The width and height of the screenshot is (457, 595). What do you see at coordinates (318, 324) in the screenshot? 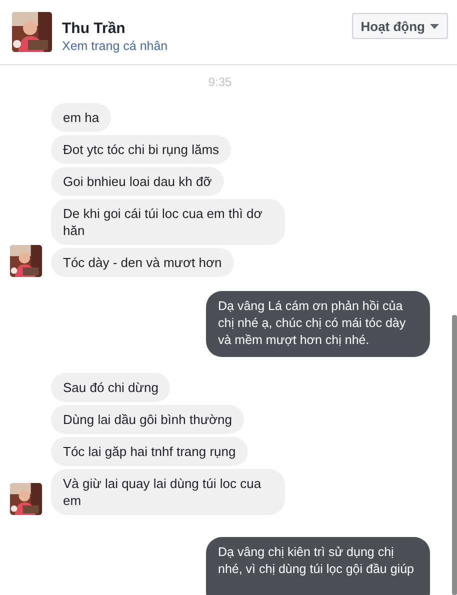
I see `message-bubble: Dạ vâng Lá cám ơn phản hồi của chị nhé ạ, chúc chị có mái tóc dày và mềm mượt hơn chị nhé.` at bounding box center [318, 324].